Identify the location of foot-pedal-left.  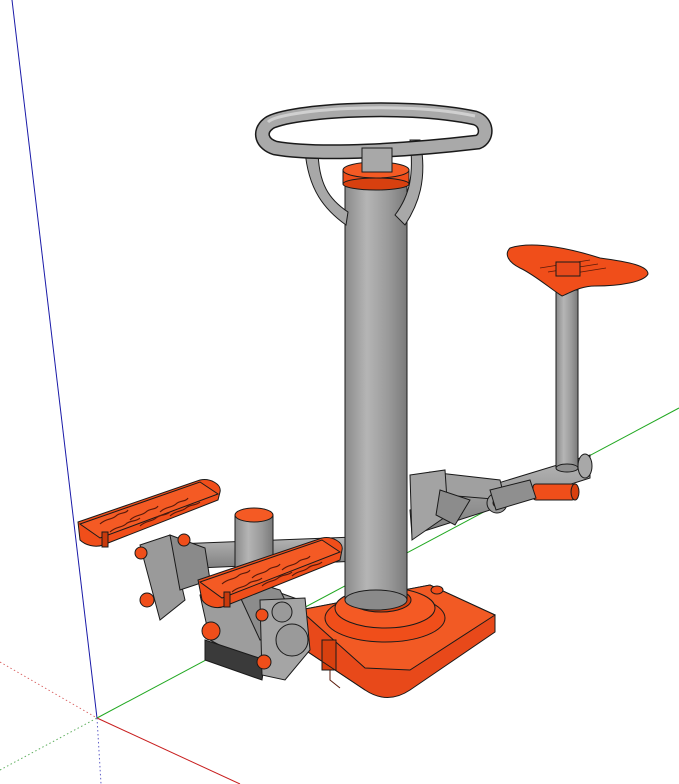
(149, 550).